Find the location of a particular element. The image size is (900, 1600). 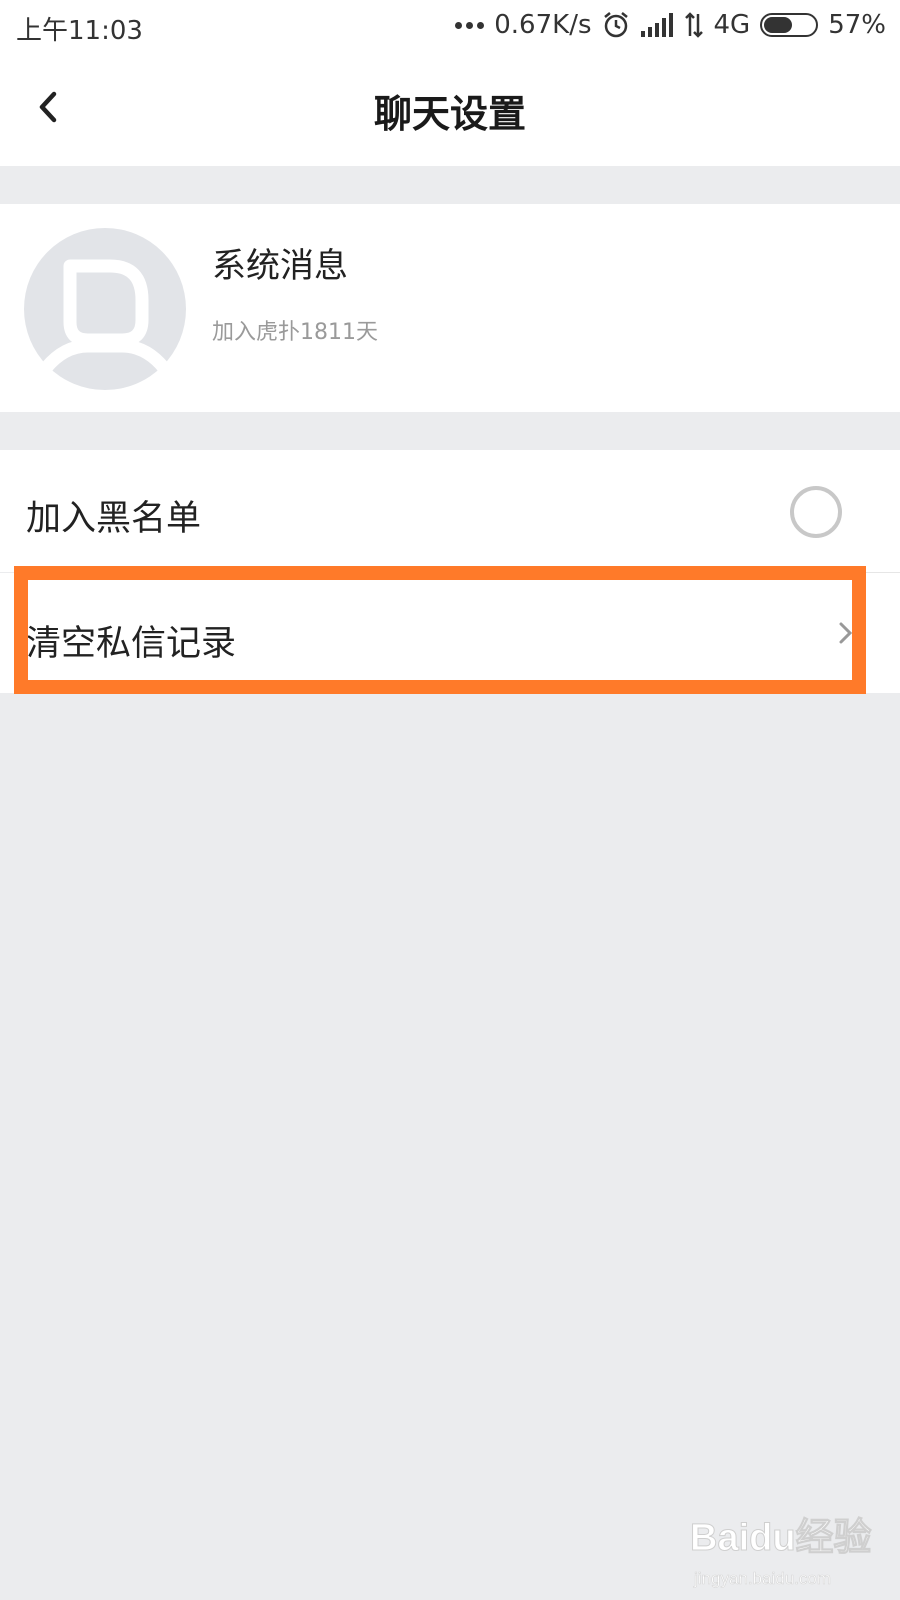

status-bar: 上午11:03 0.67K/s 4G 57% is located at coordinates (450, 26).